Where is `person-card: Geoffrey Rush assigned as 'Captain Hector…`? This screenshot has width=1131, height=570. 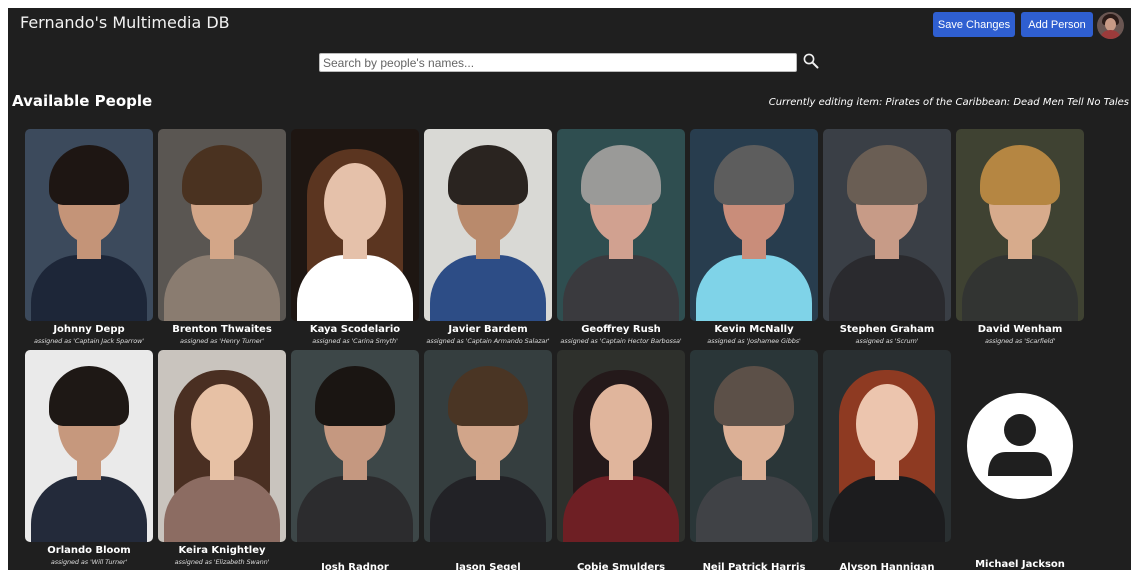 person-card: Geoffrey Rush assigned as 'Captain Hector… is located at coordinates (621, 237).